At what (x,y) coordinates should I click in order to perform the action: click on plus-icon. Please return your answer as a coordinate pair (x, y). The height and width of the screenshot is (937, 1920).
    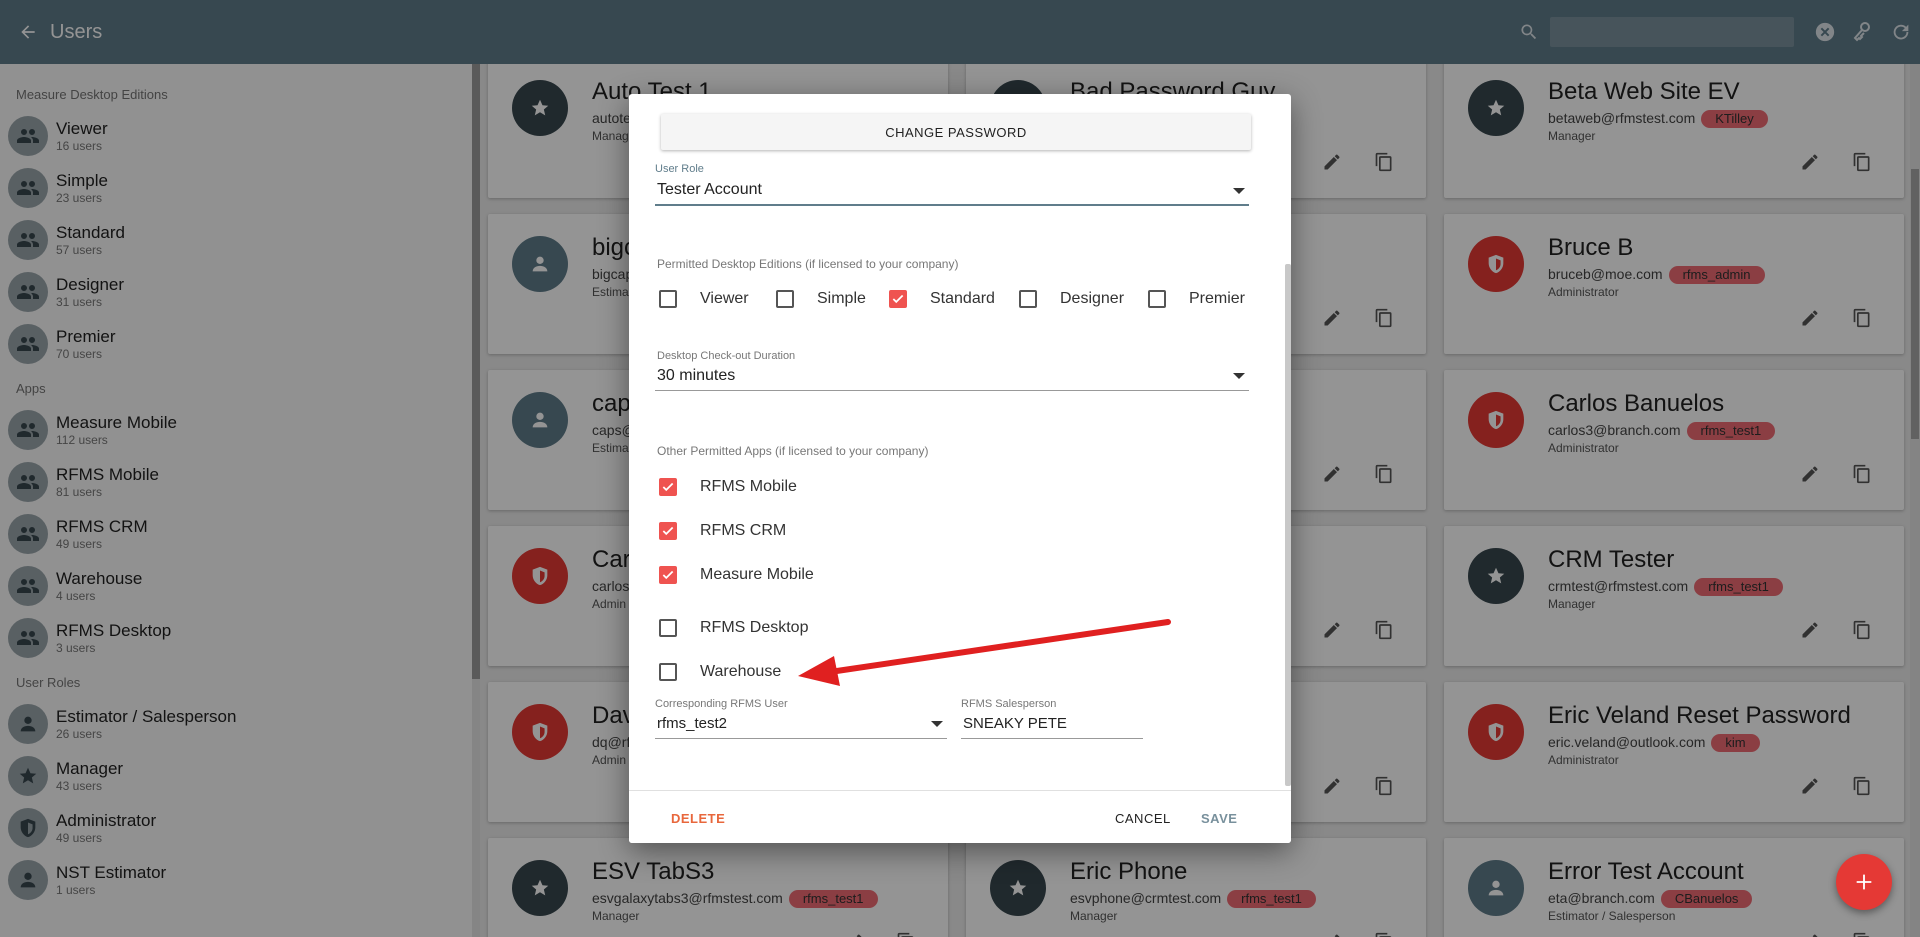
    Looking at the image, I should click on (1864, 882).